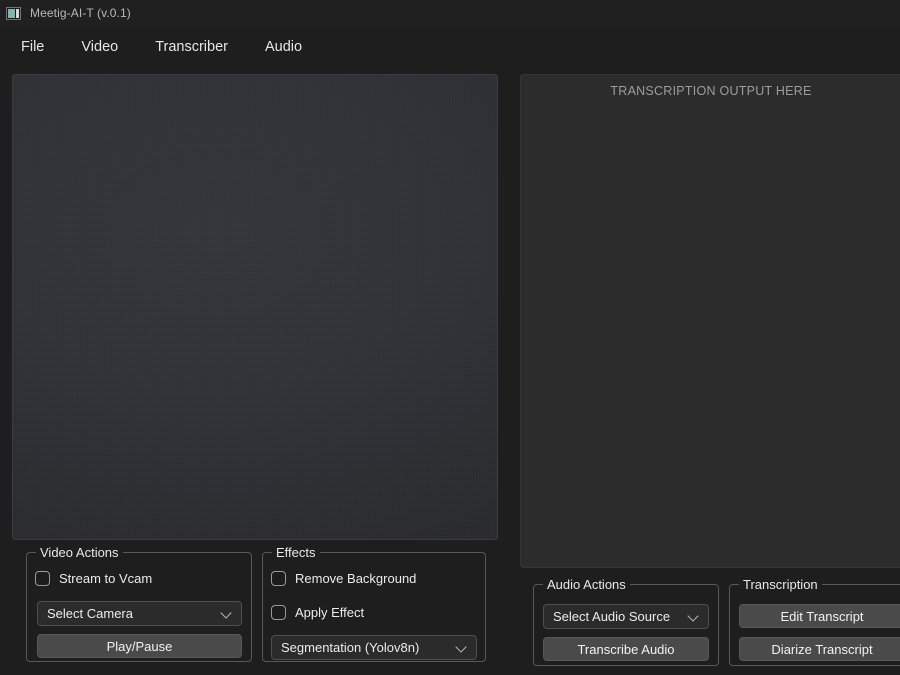 The width and height of the screenshot is (900, 675). What do you see at coordinates (278, 612) in the screenshot?
I see `apply-effect-checkbox` at bounding box center [278, 612].